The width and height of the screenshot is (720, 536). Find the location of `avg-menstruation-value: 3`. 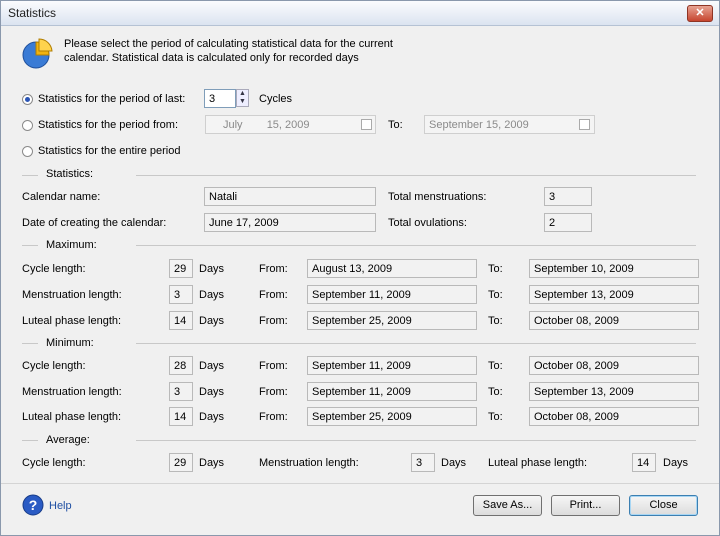

avg-menstruation-value: 3 is located at coordinates (423, 462).